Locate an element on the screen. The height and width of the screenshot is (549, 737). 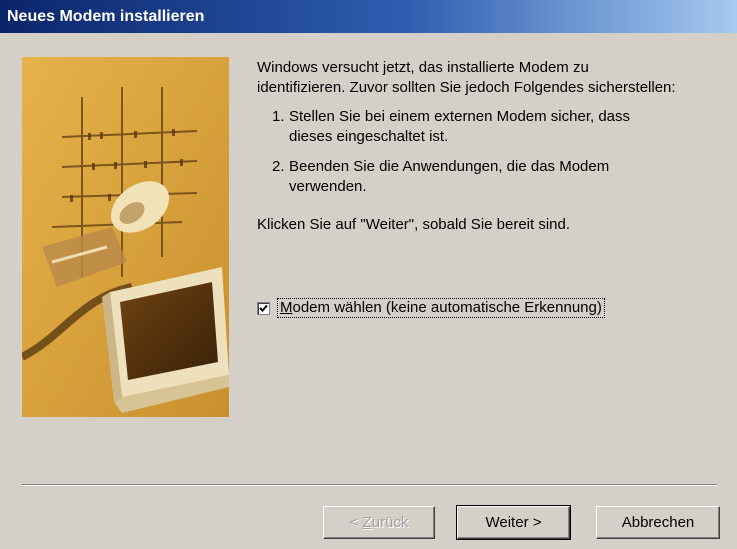
back-prefix: < is located at coordinates (356, 522).